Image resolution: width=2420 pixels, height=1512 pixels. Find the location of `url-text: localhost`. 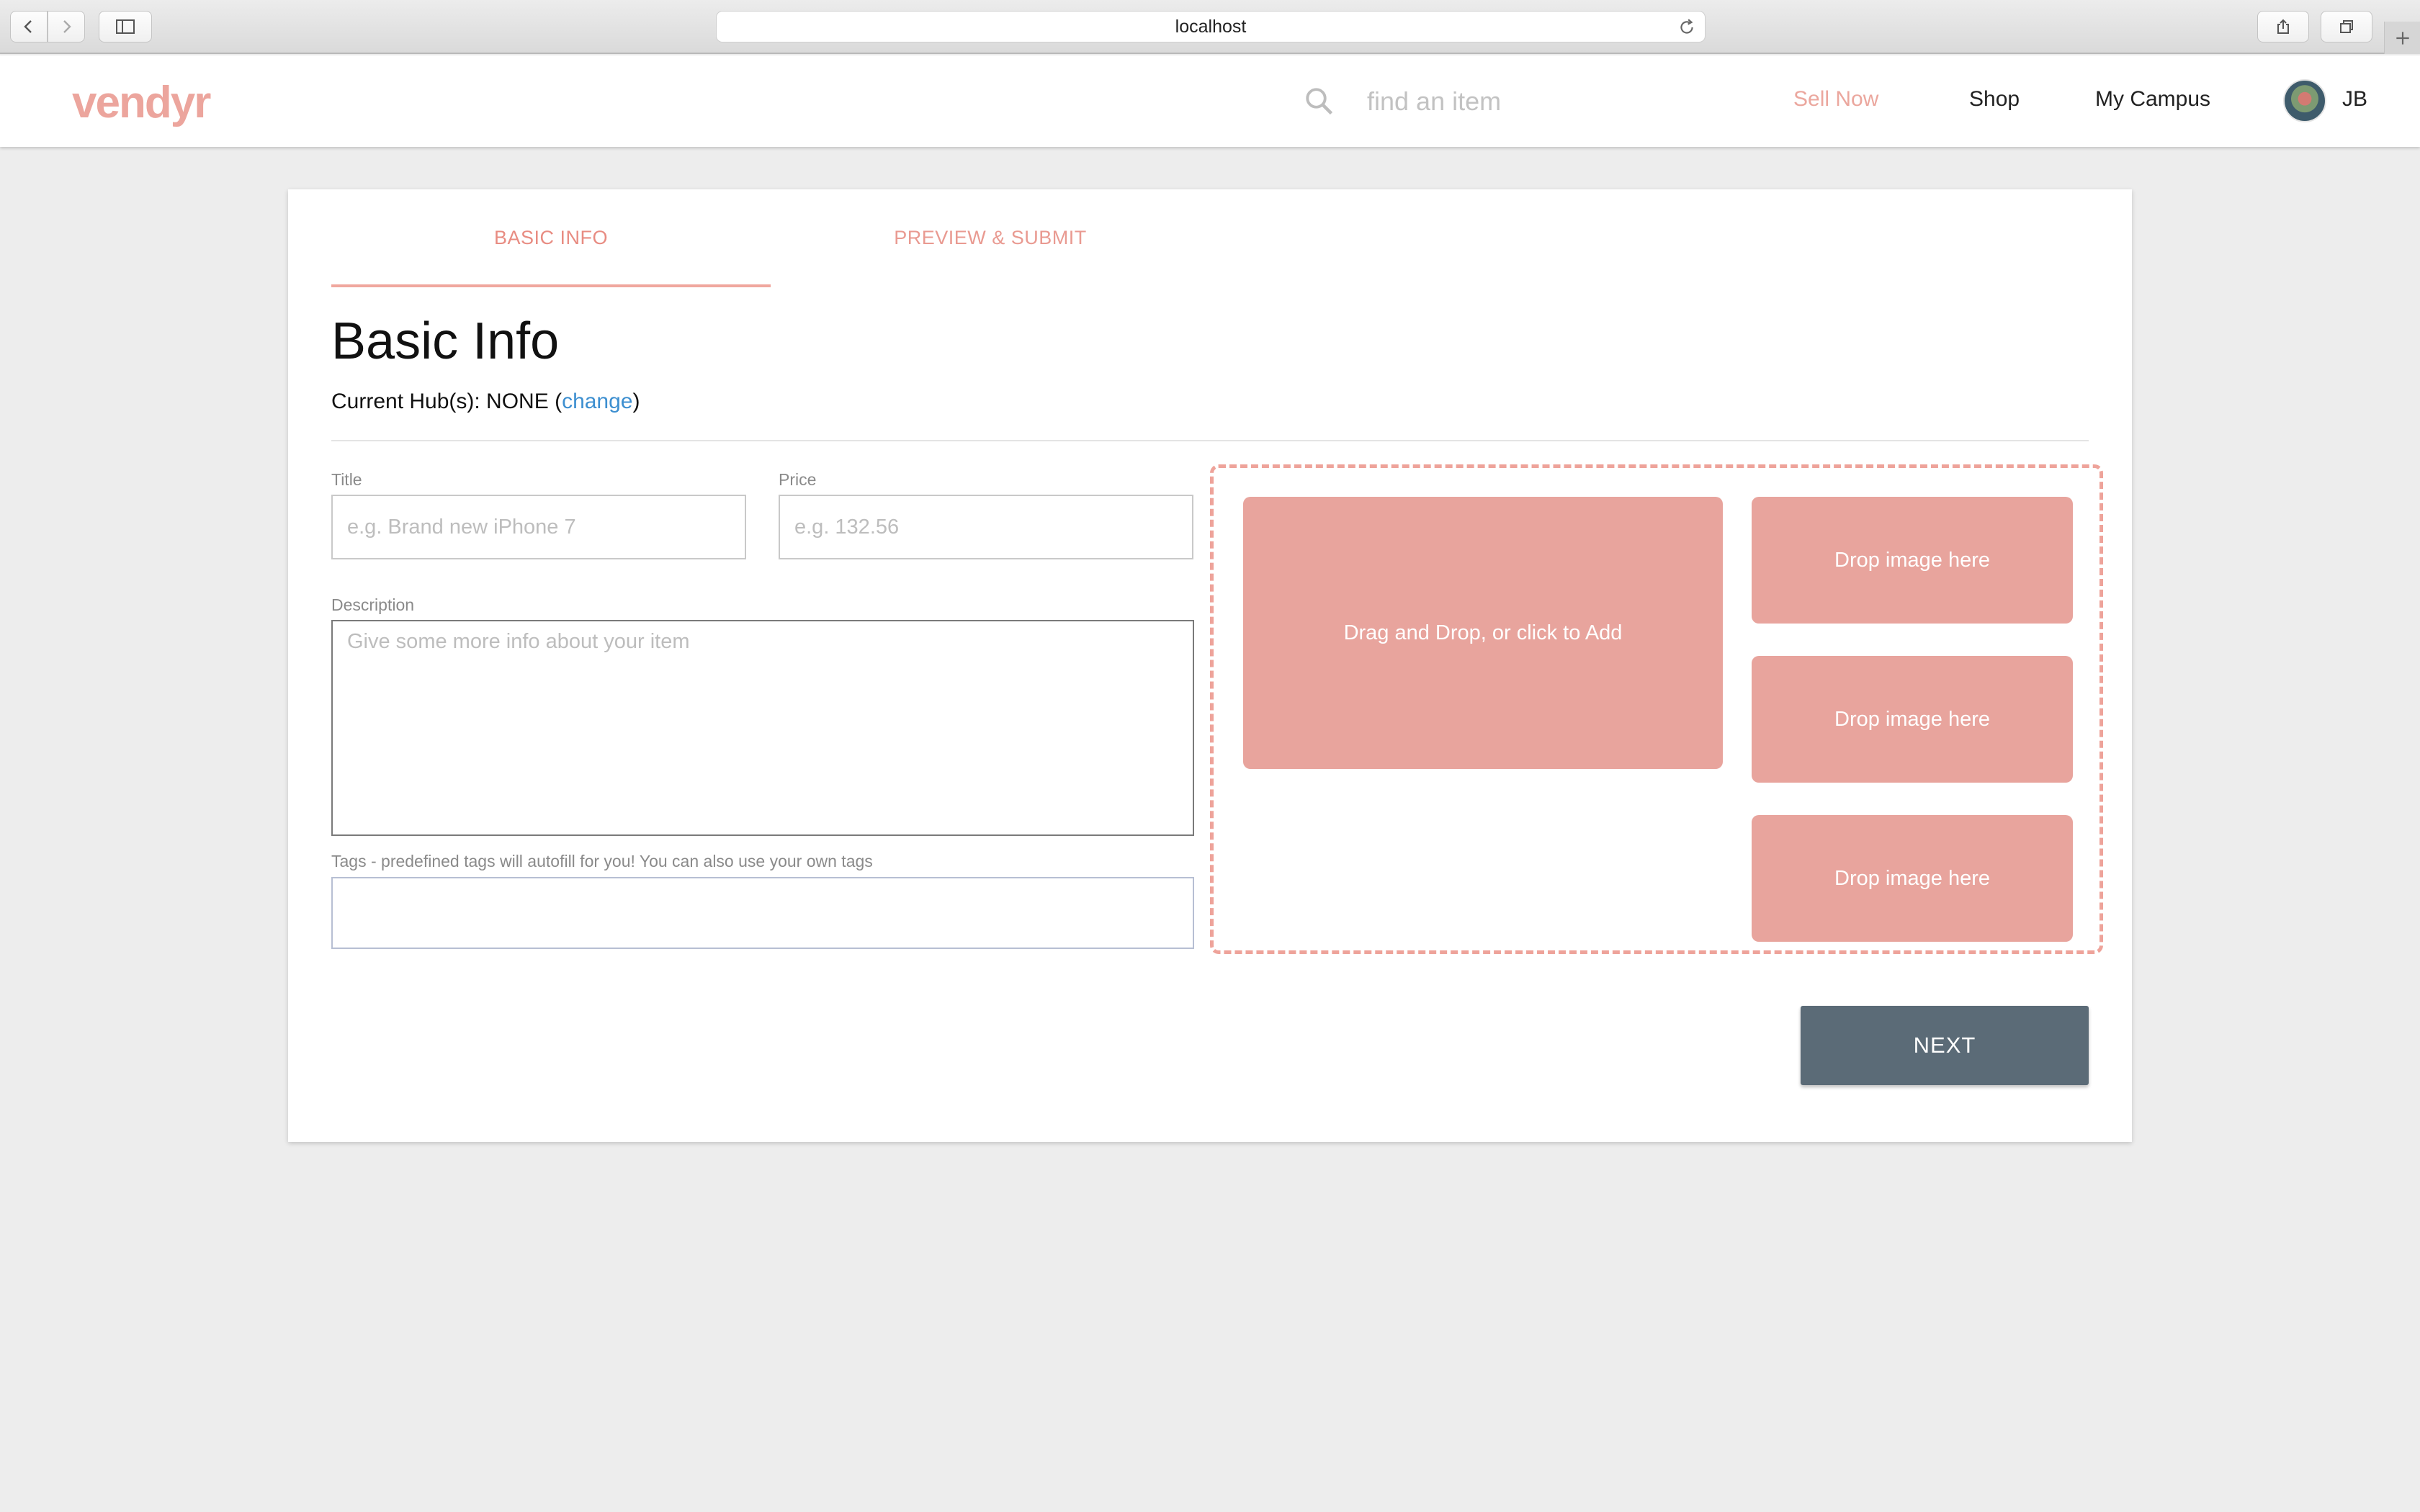

url-text: localhost is located at coordinates (1211, 26).